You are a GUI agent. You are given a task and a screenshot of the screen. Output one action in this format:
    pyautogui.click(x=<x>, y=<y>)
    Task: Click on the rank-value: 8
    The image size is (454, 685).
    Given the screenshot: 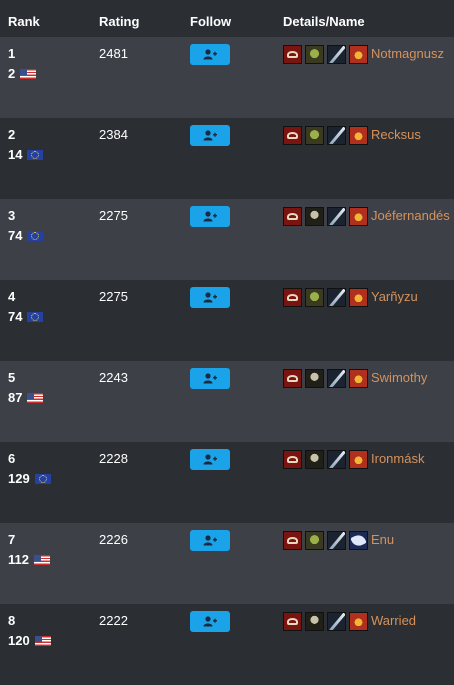 What is the action you would take?
    pyautogui.click(x=12, y=620)
    